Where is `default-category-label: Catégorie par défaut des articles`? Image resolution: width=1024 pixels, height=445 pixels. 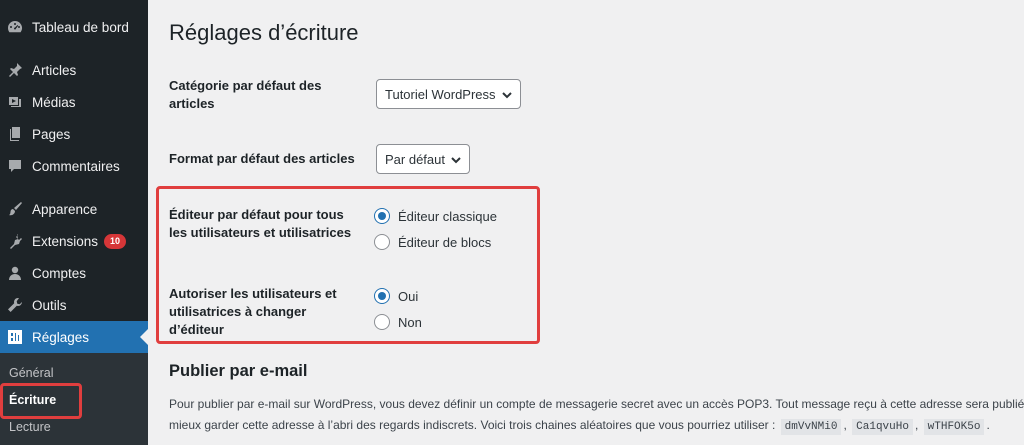
default-category-label: Catégorie par défaut des articles is located at coordinates (245, 94).